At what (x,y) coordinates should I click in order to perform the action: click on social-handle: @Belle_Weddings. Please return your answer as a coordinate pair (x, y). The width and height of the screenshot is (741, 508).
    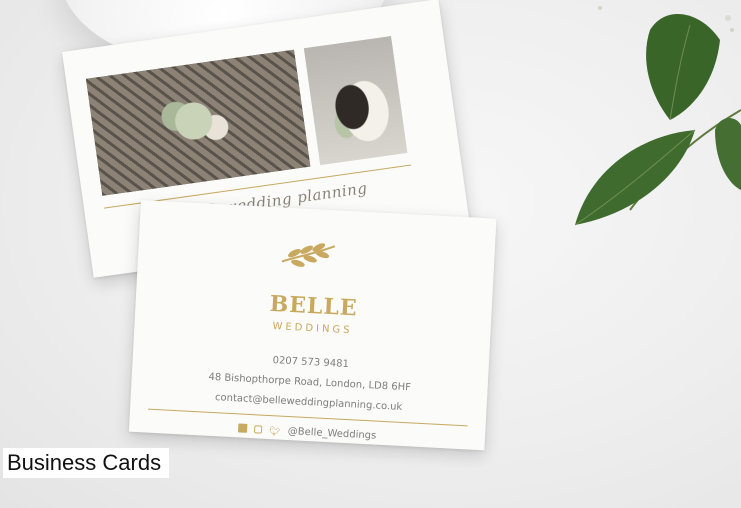
    Looking at the image, I should click on (332, 434).